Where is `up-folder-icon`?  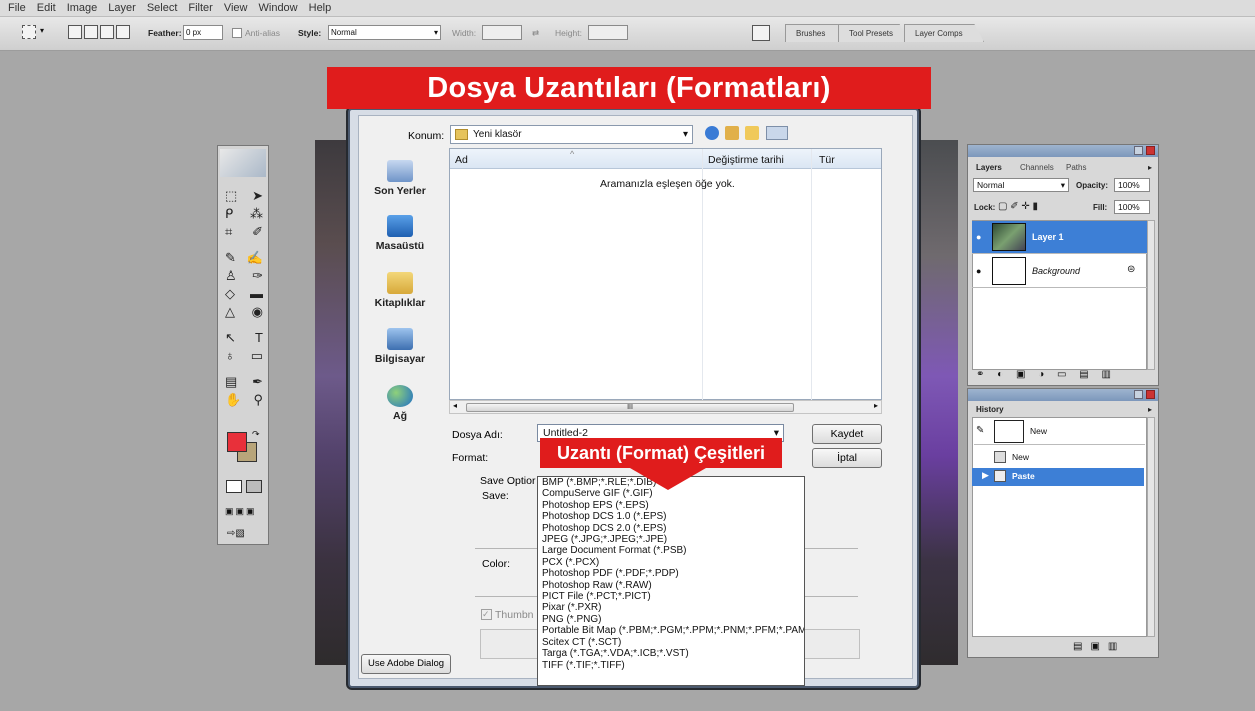 up-folder-icon is located at coordinates (732, 133).